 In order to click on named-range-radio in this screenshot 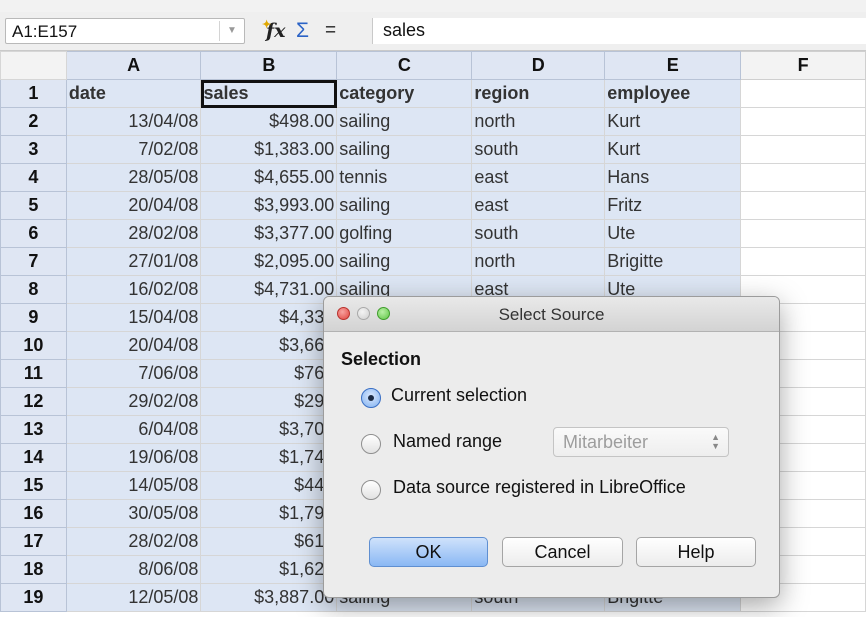, I will do `click(371, 444)`.